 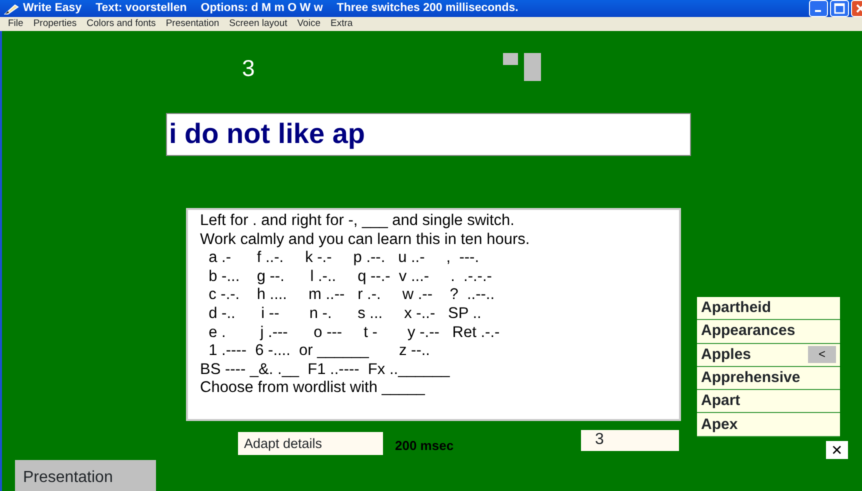 I want to click on speed-text: 200 msec, so click(x=424, y=446).